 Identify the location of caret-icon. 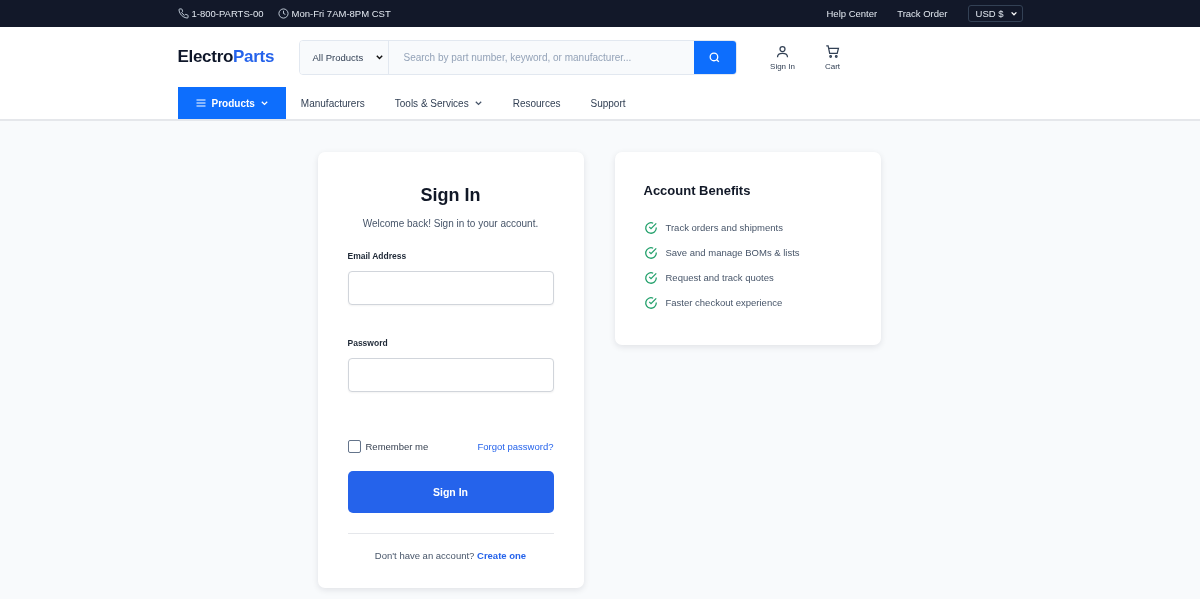
(1013, 13).